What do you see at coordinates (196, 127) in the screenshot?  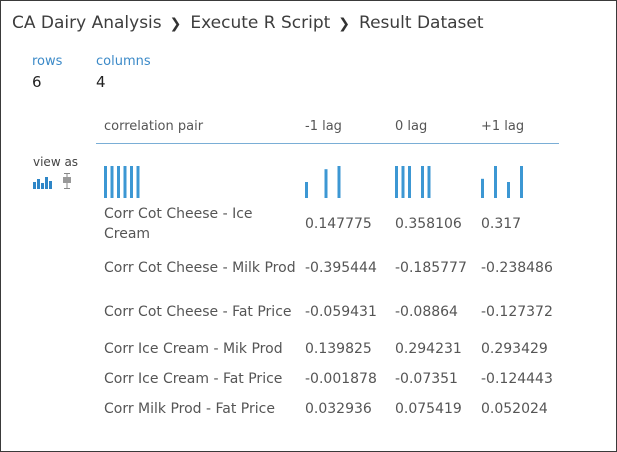 I see `column-header-correlation-pair: correlation pair` at bounding box center [196, 127].